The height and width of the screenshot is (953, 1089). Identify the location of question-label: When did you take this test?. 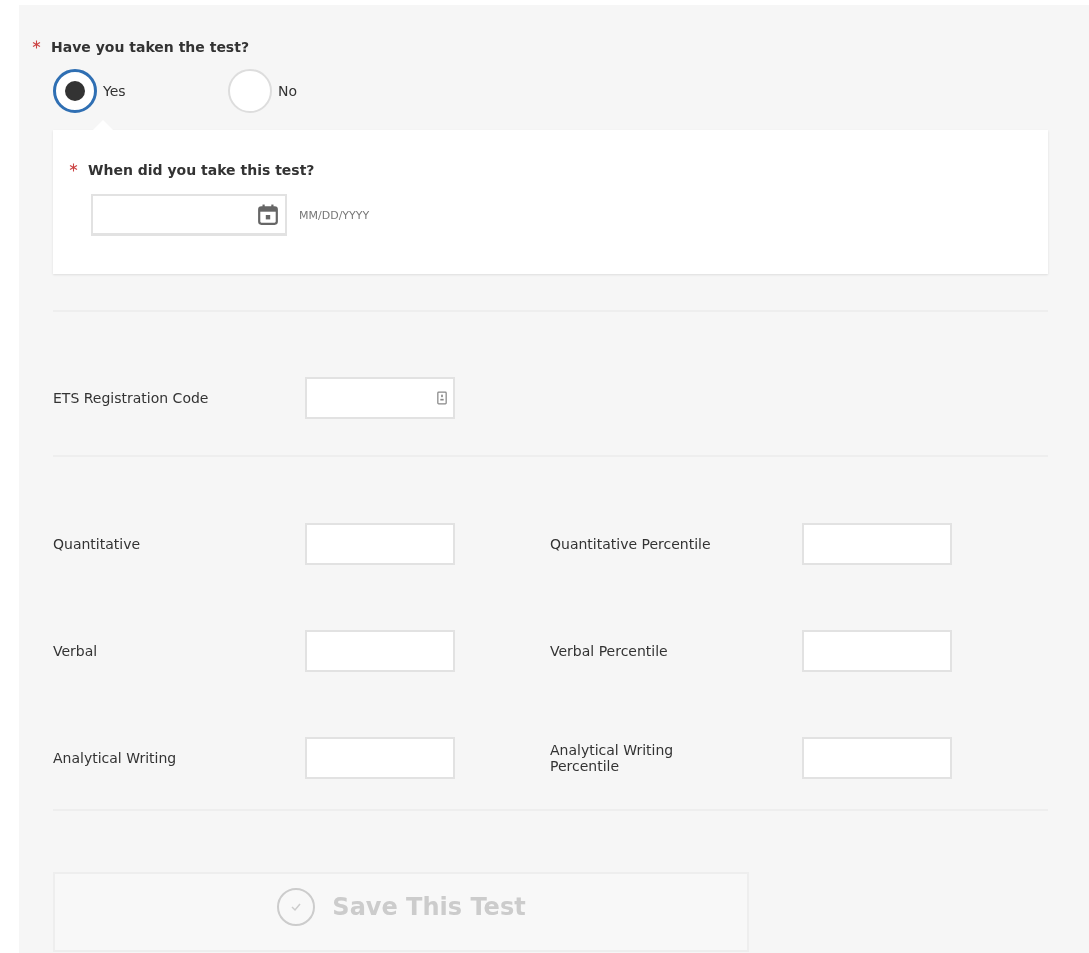
(201, 170).